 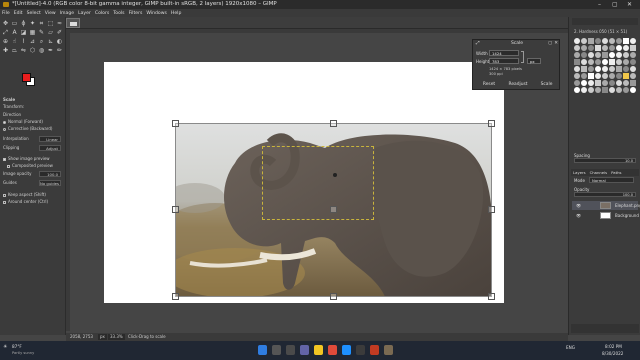 I want to click on eraser-tool-icon: ▱, so click(x=50, y=32).